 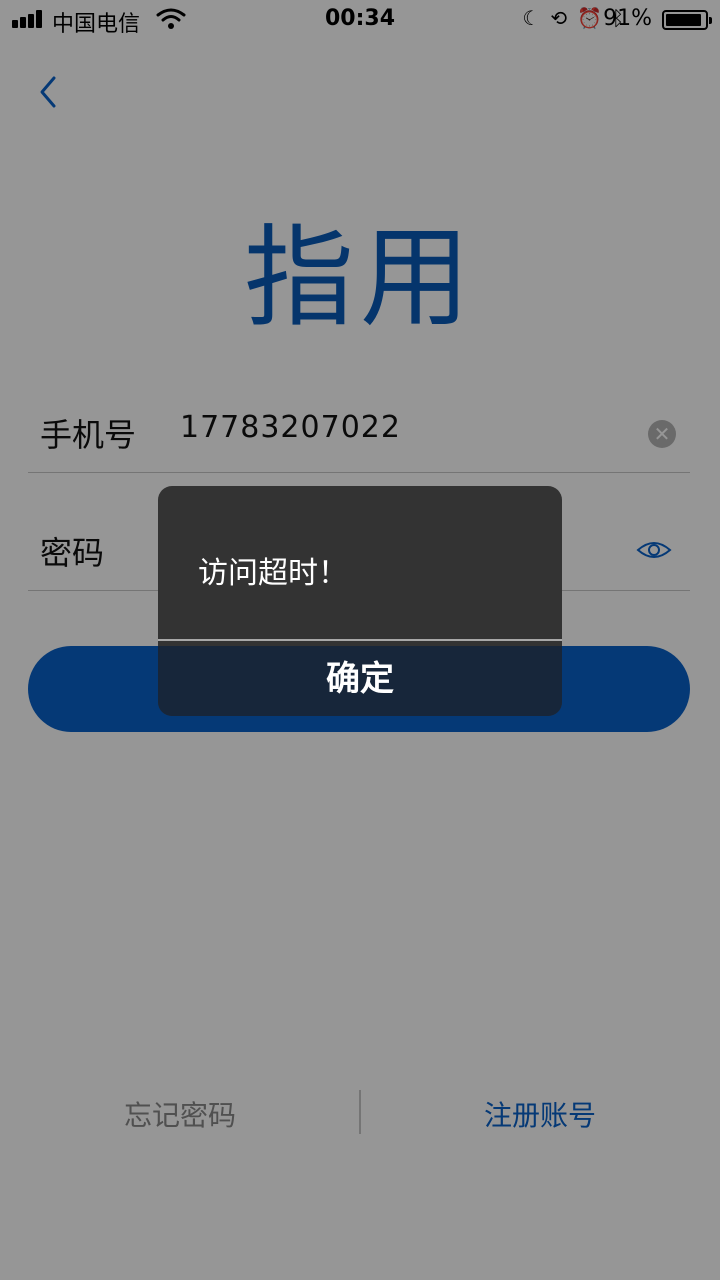 I want to click on alert-message: 访问超时！, so click(x=273, y=573).